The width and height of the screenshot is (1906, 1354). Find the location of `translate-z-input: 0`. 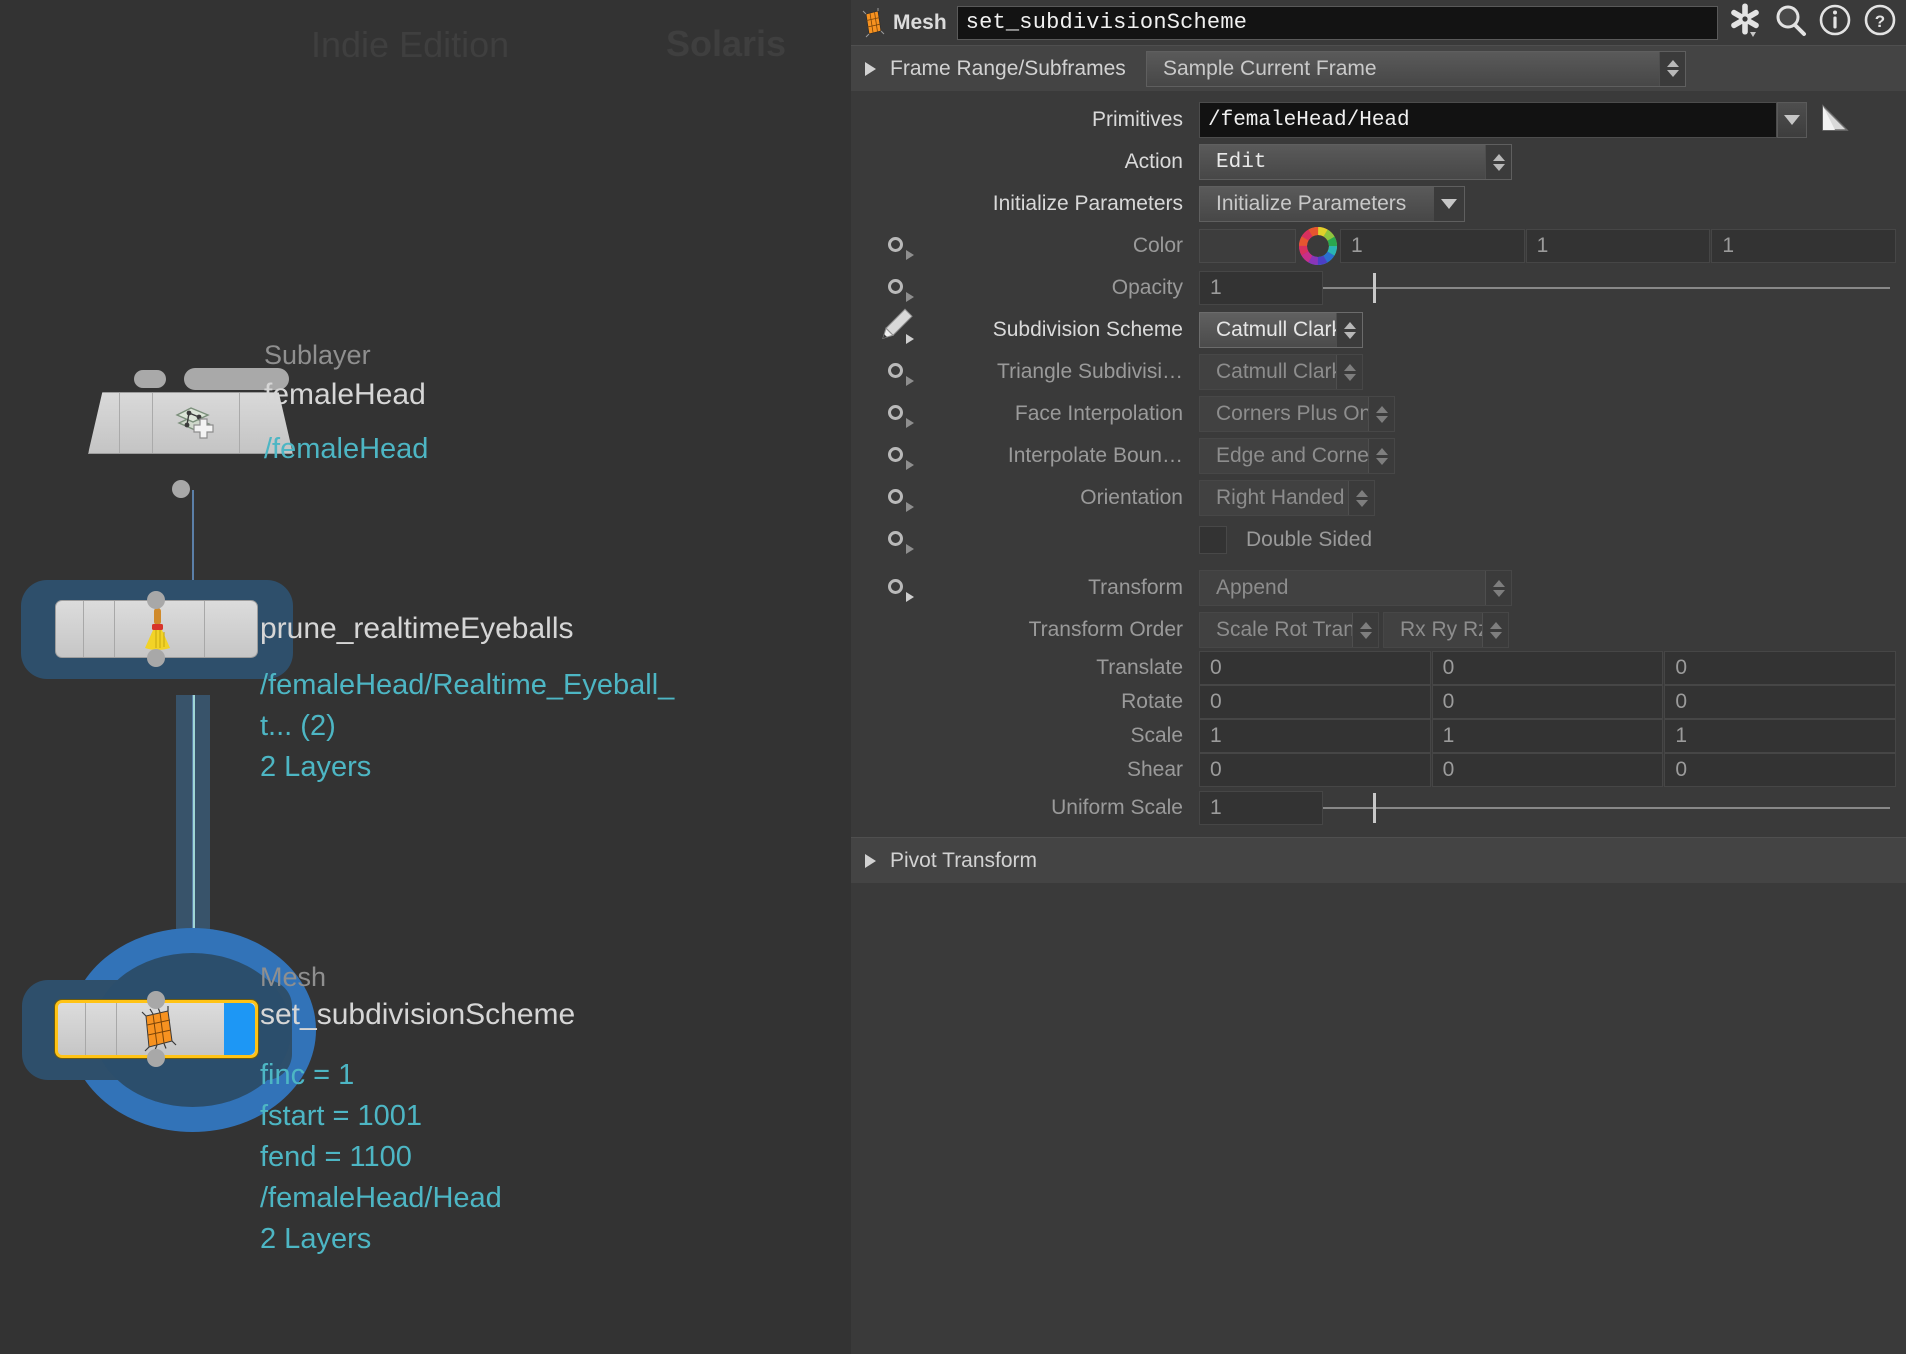

translate-z-input: 0 is located at coordinates (1780, 668).